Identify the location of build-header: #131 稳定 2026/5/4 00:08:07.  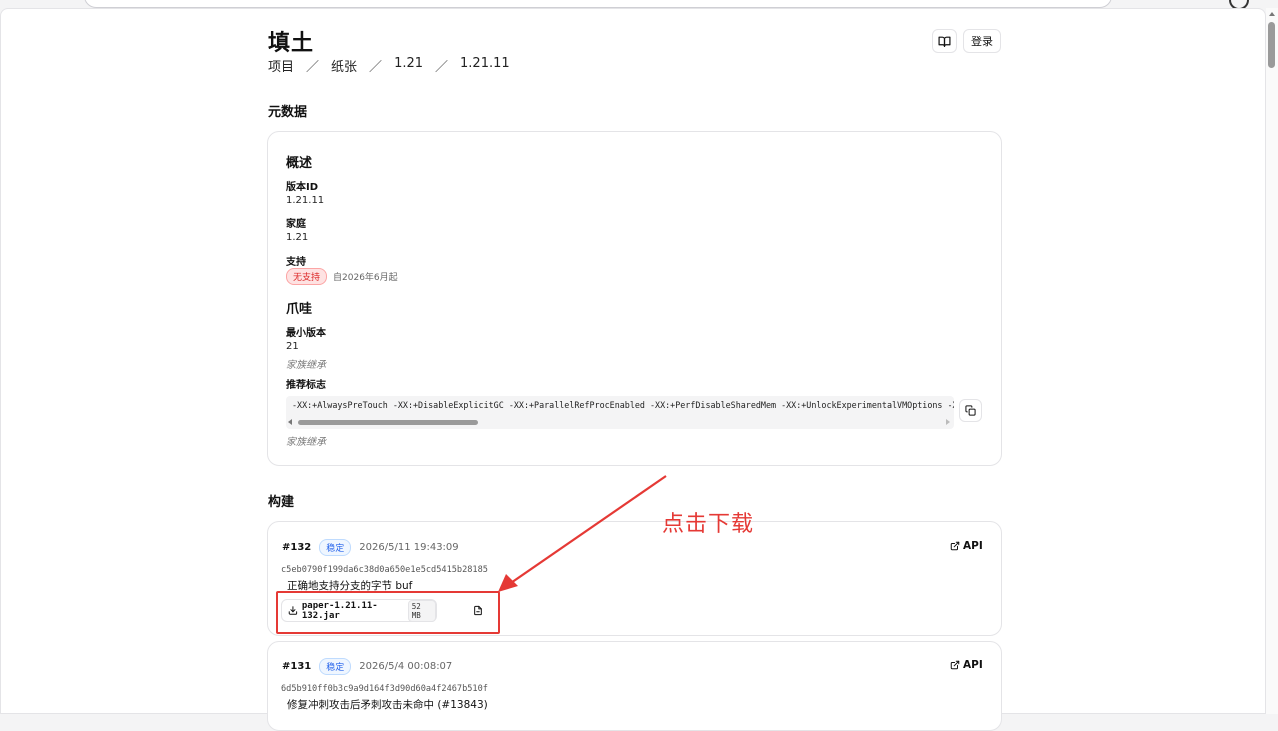
(367, 666).